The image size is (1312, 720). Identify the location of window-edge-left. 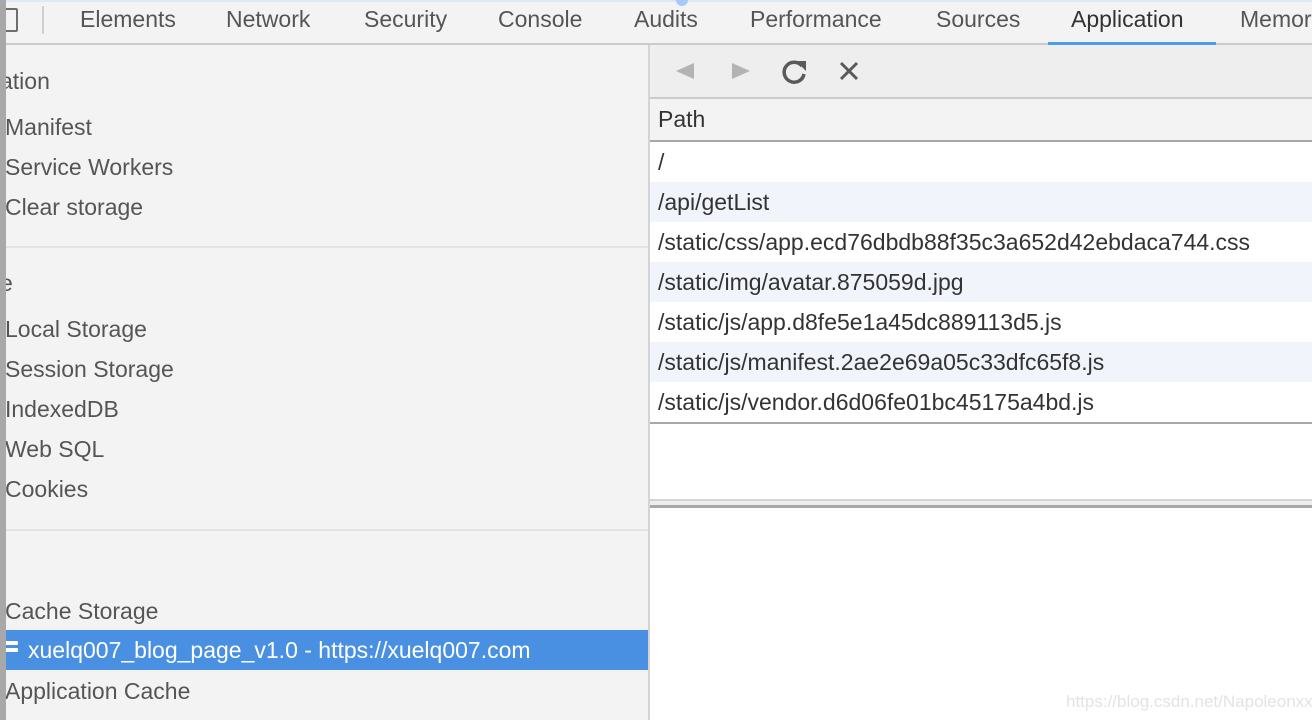
(3, 360).